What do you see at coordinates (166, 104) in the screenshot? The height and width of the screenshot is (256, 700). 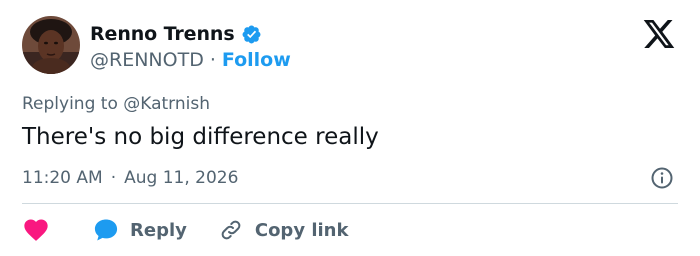 I see `reply-mention-link: @Katrnish` at bounding box center [166, 104].